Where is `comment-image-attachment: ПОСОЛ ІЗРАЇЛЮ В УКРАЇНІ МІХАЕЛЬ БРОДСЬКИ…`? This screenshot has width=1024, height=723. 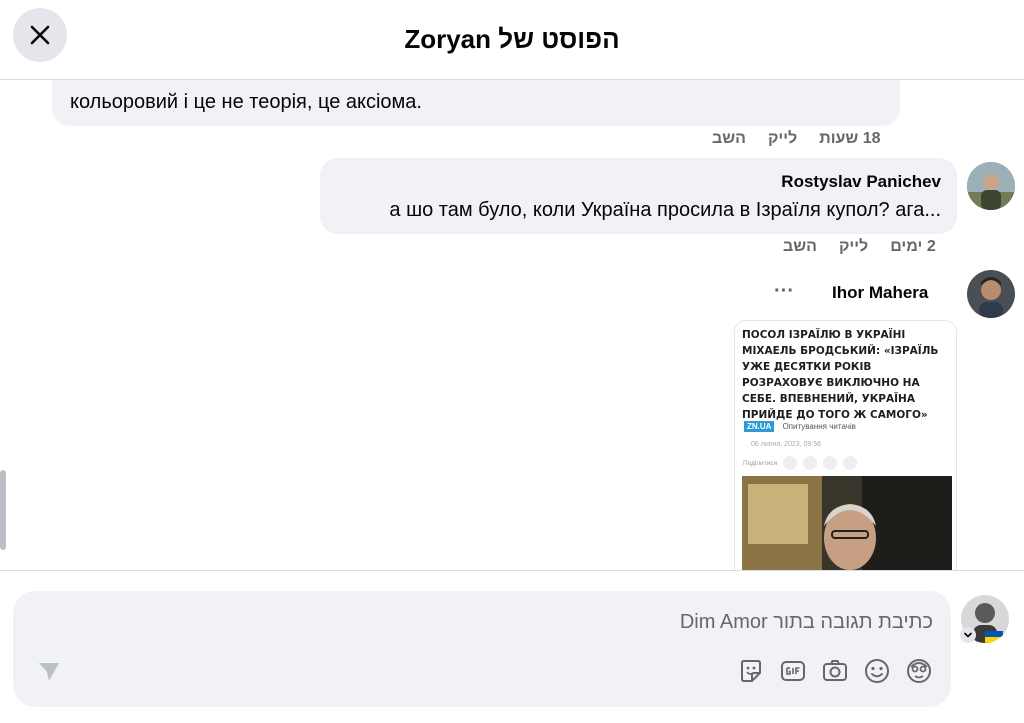
comment-image-attachment: ПОСОЛ ІЗРАЇЛЮ В УКРАЇНІ МІХАЕЛЬ БРОДСЬКИ… is located at coordinates (845, 445).